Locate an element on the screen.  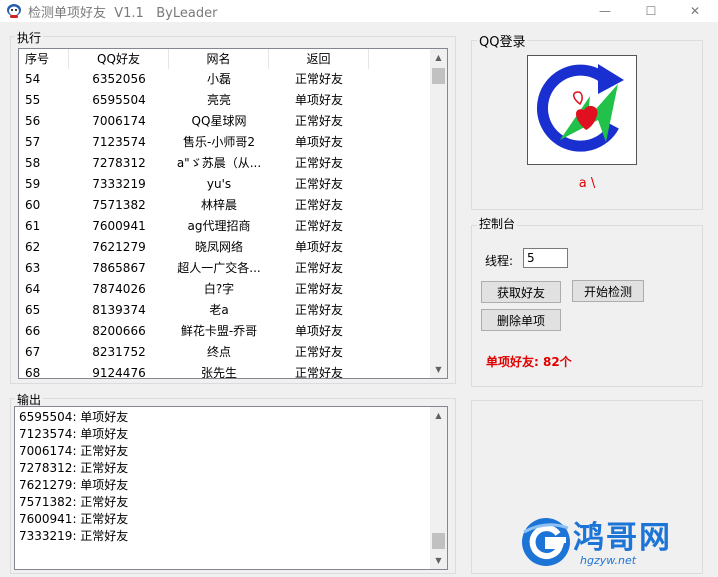
row-qq: 8139374 is located at coordinates (119, 310).